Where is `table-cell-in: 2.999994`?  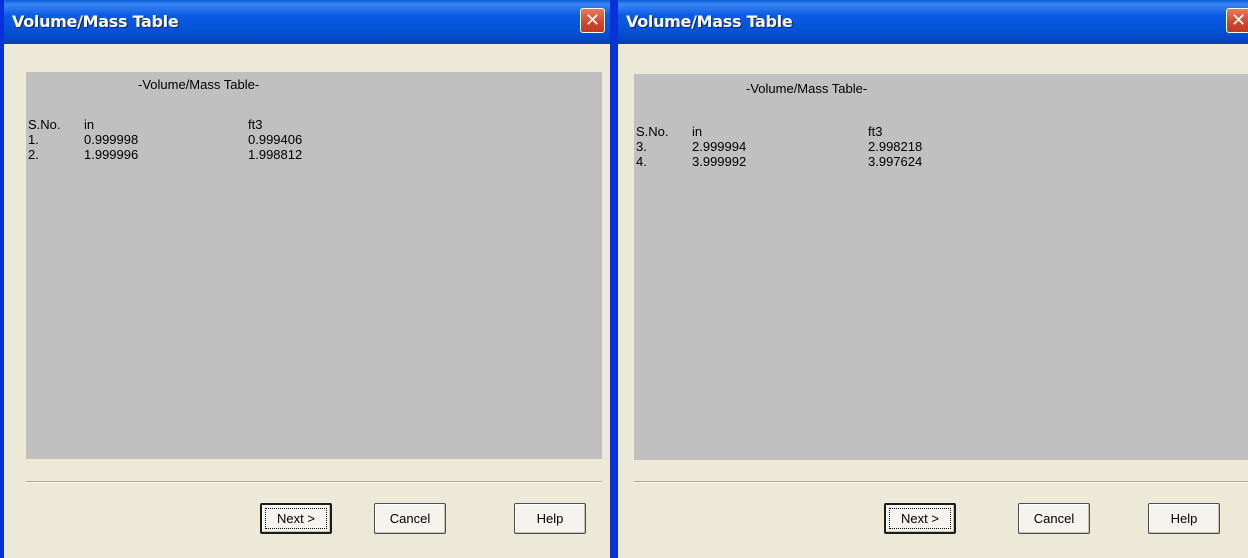
table-cell-in: 2.999994 is located at coordinates (719, 146).